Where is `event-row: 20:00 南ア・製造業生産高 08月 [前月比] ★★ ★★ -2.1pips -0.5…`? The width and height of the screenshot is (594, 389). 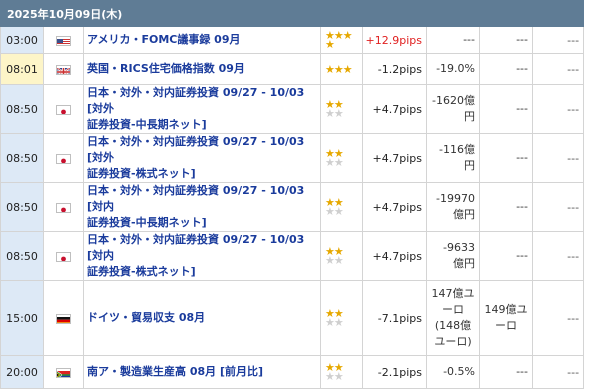 event-row: 20:00 南ア・製造業生産高 08月 [前月比] ★★ ★★ -2.1pips -0.5… is located at coordinates (292, 372).